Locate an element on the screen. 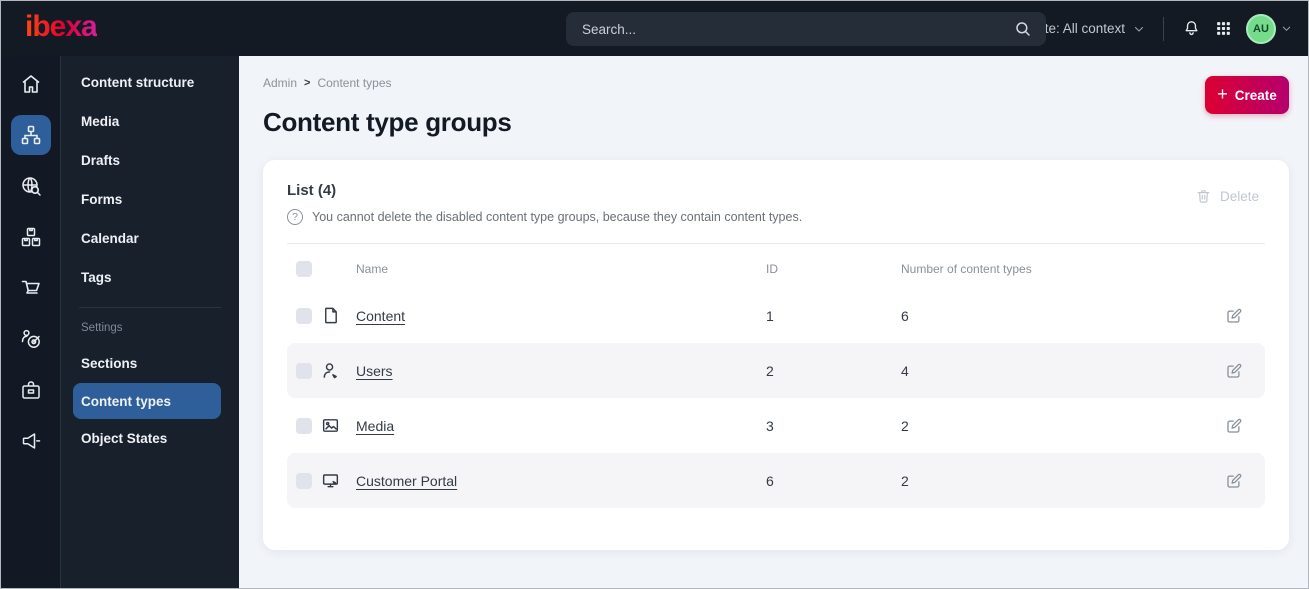 Image resolution: width=1309 pixels, height=589 pixels. sidebar-item-calendar: Calendar is located at coordinates (150, 238).